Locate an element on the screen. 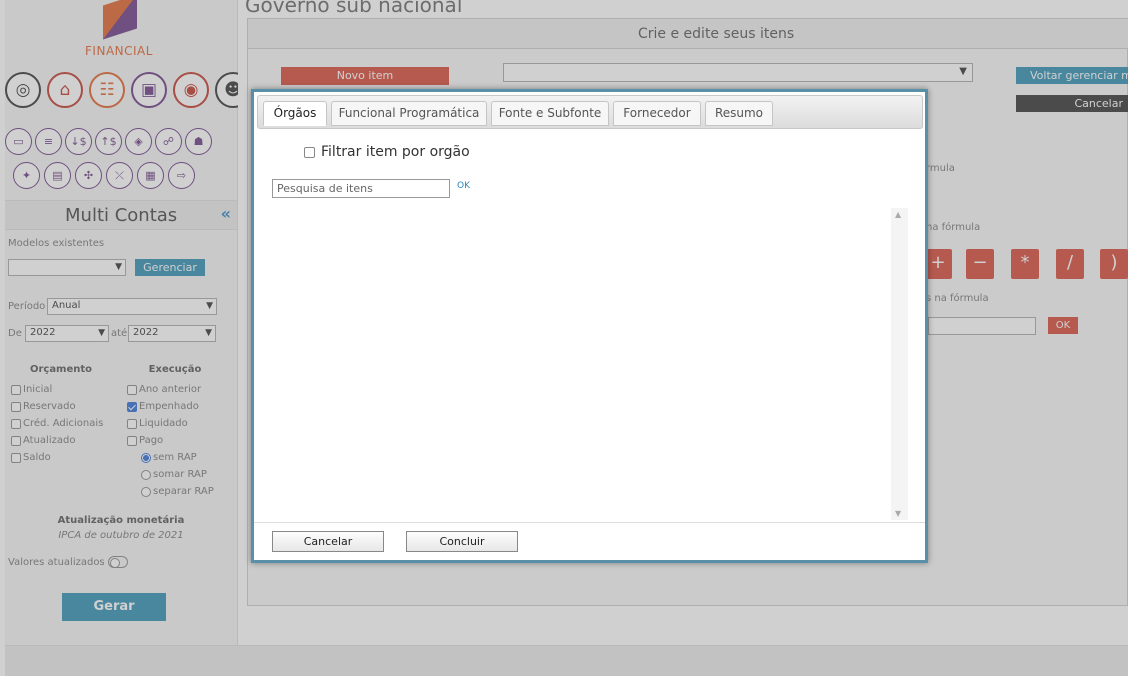 The height and width of the screenshot is (676, 1128). tab-resumo: Resumo is located at coordinates (739, 113).